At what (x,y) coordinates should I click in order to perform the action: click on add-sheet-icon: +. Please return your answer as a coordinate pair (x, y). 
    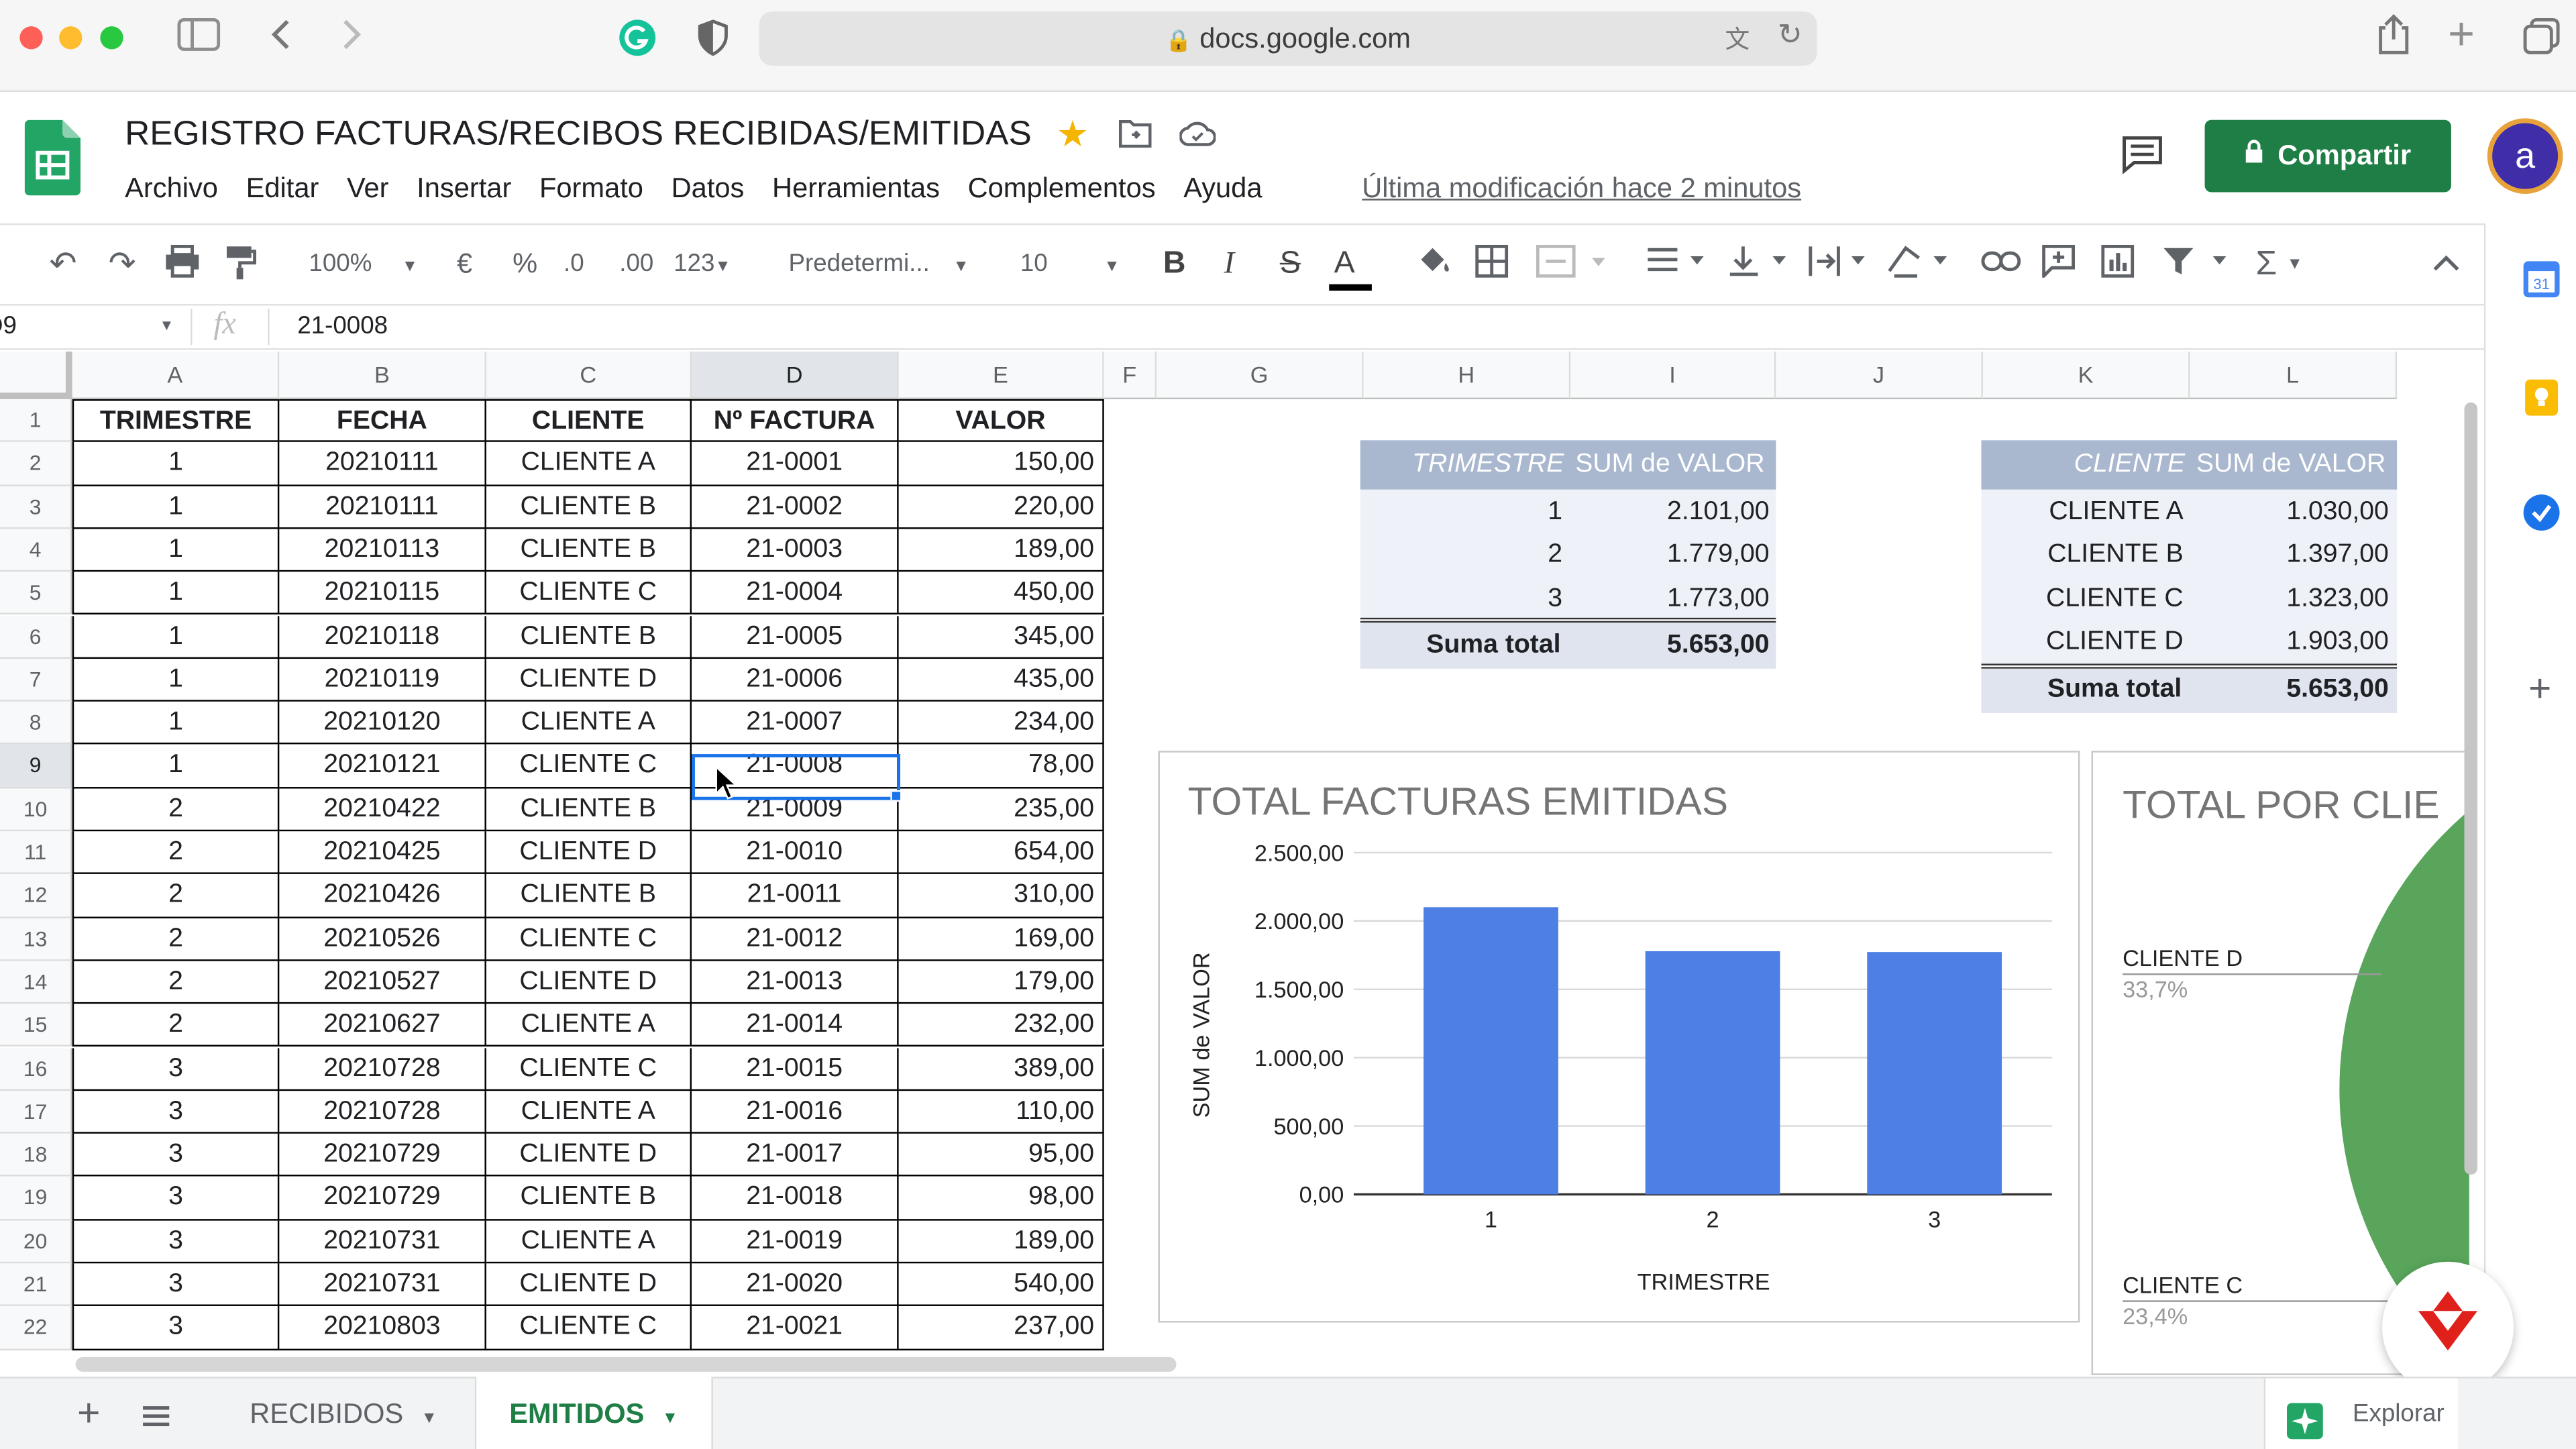
    Looking at the image, I should click on (88, 1414).